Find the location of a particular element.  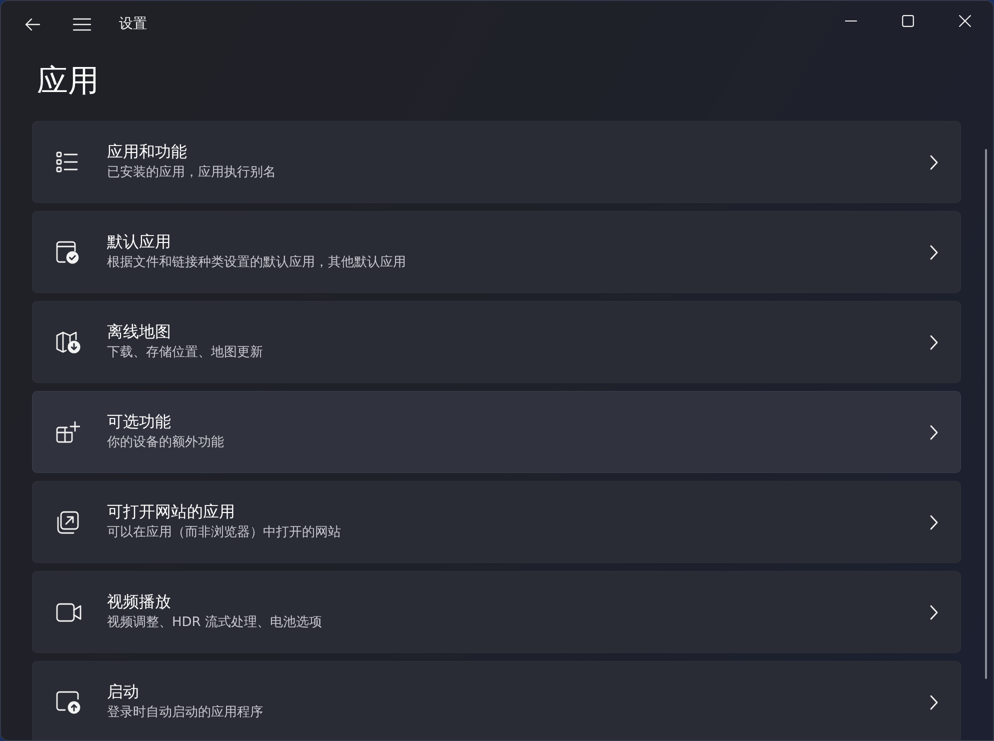

menu-icon is located at coordinates (82, 24).